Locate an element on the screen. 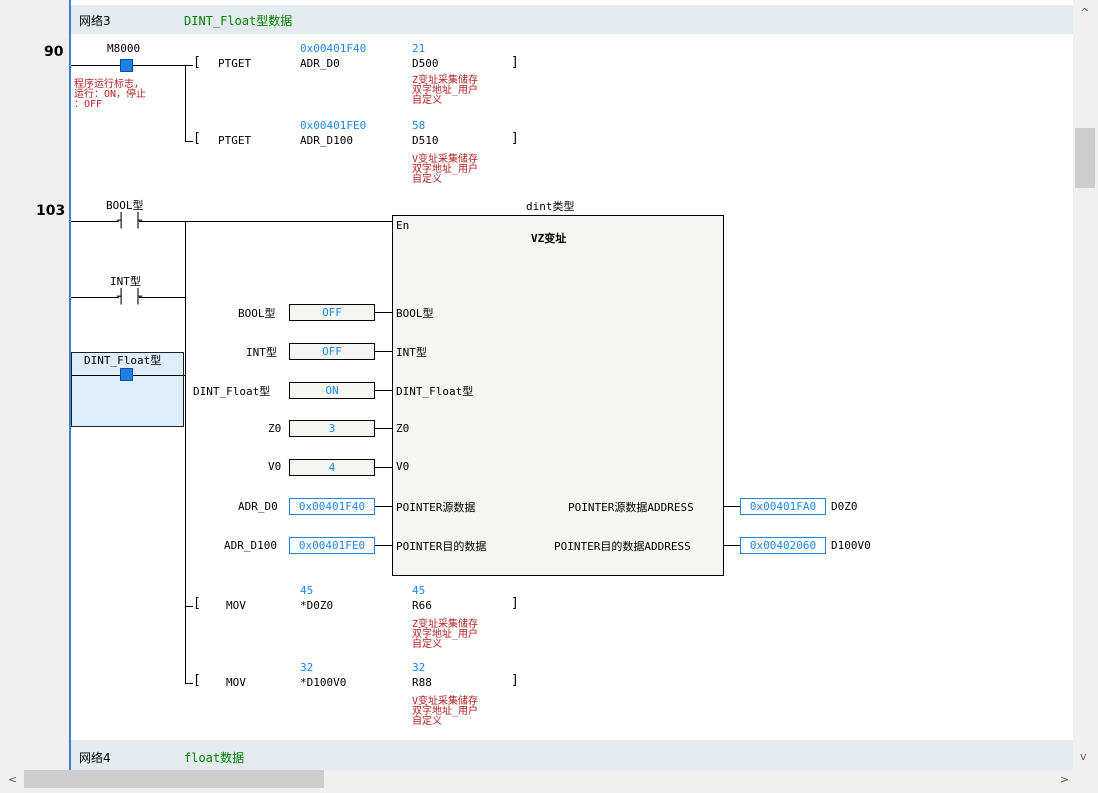 The image size is (1098, 793). rung103-main-branch is located at coordinates (185, 452).